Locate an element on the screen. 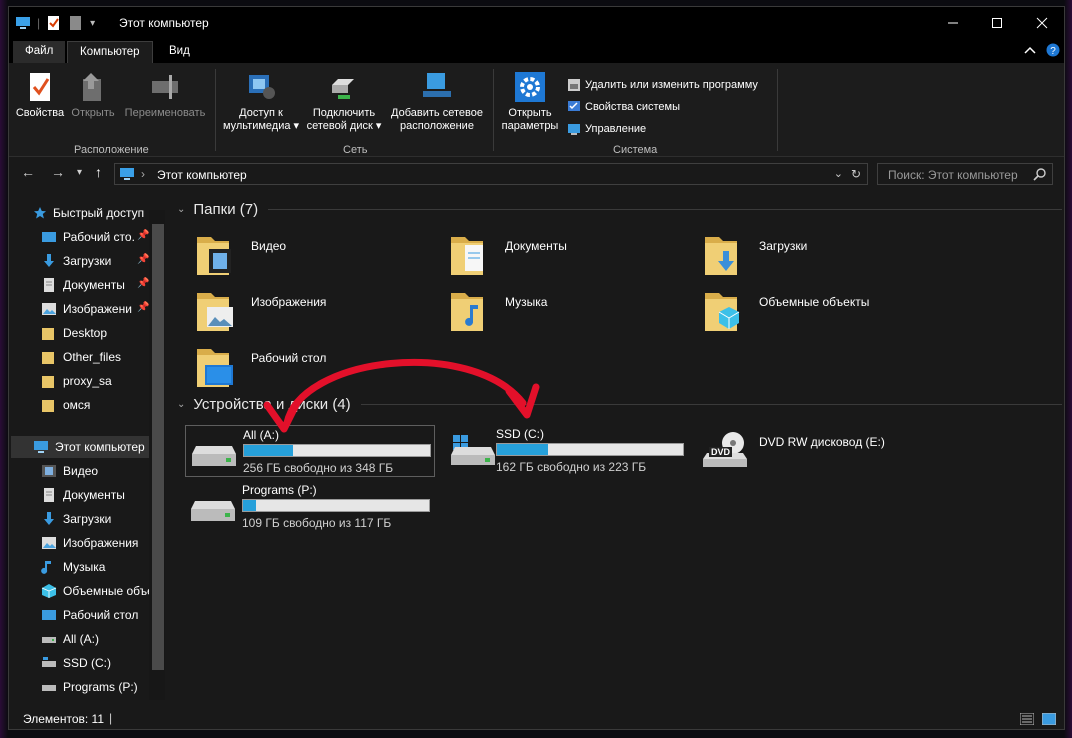 This screenshot has width=1072, height=738. add-network-location-button: Добавить сетевое расположение is located at coordinates (437, 102).